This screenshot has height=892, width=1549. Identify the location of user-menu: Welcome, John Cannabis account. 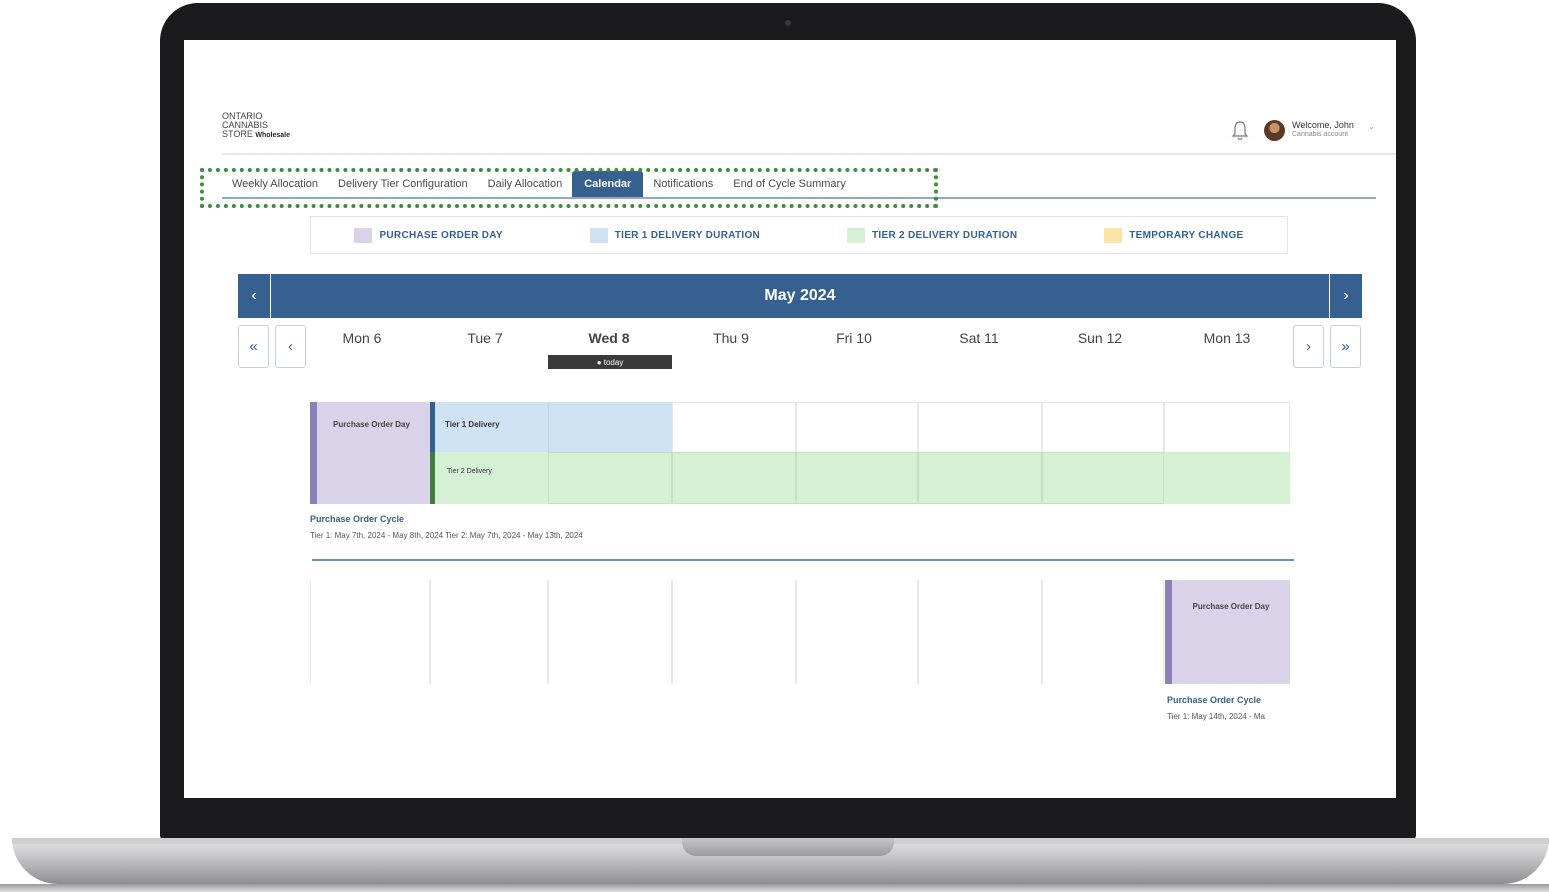
(1323, 129).